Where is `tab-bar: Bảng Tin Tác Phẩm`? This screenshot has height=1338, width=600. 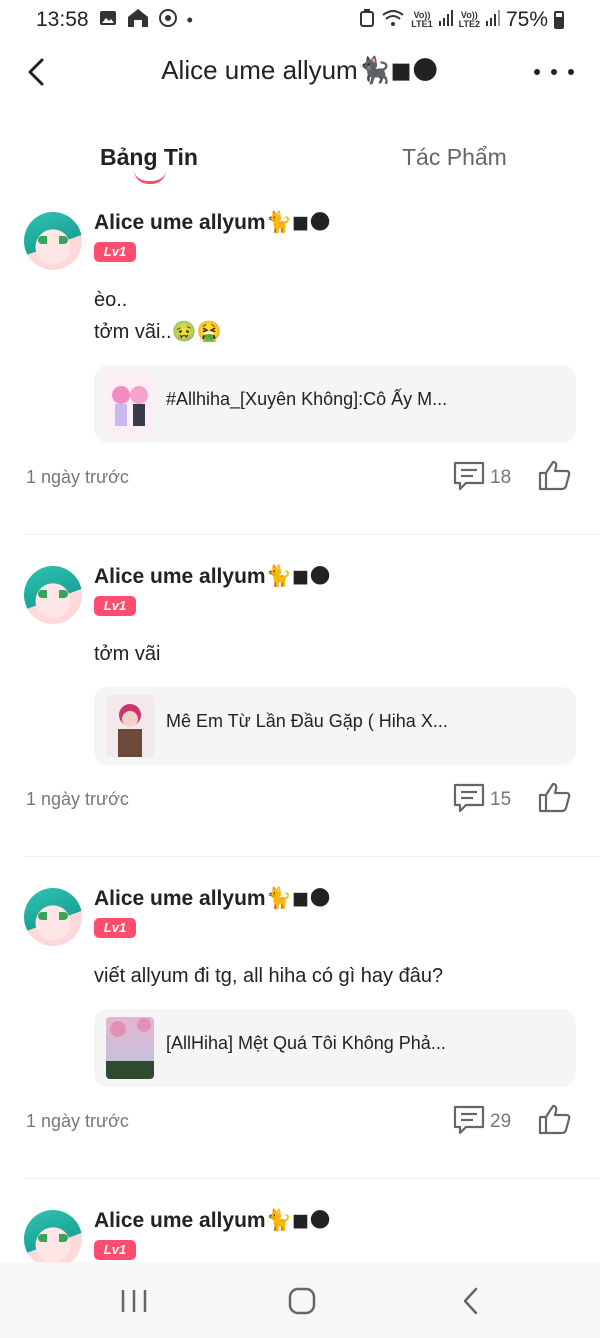
tab-bar: Bảng Tin Tác Phẩm is located at coordinates (300, 168).